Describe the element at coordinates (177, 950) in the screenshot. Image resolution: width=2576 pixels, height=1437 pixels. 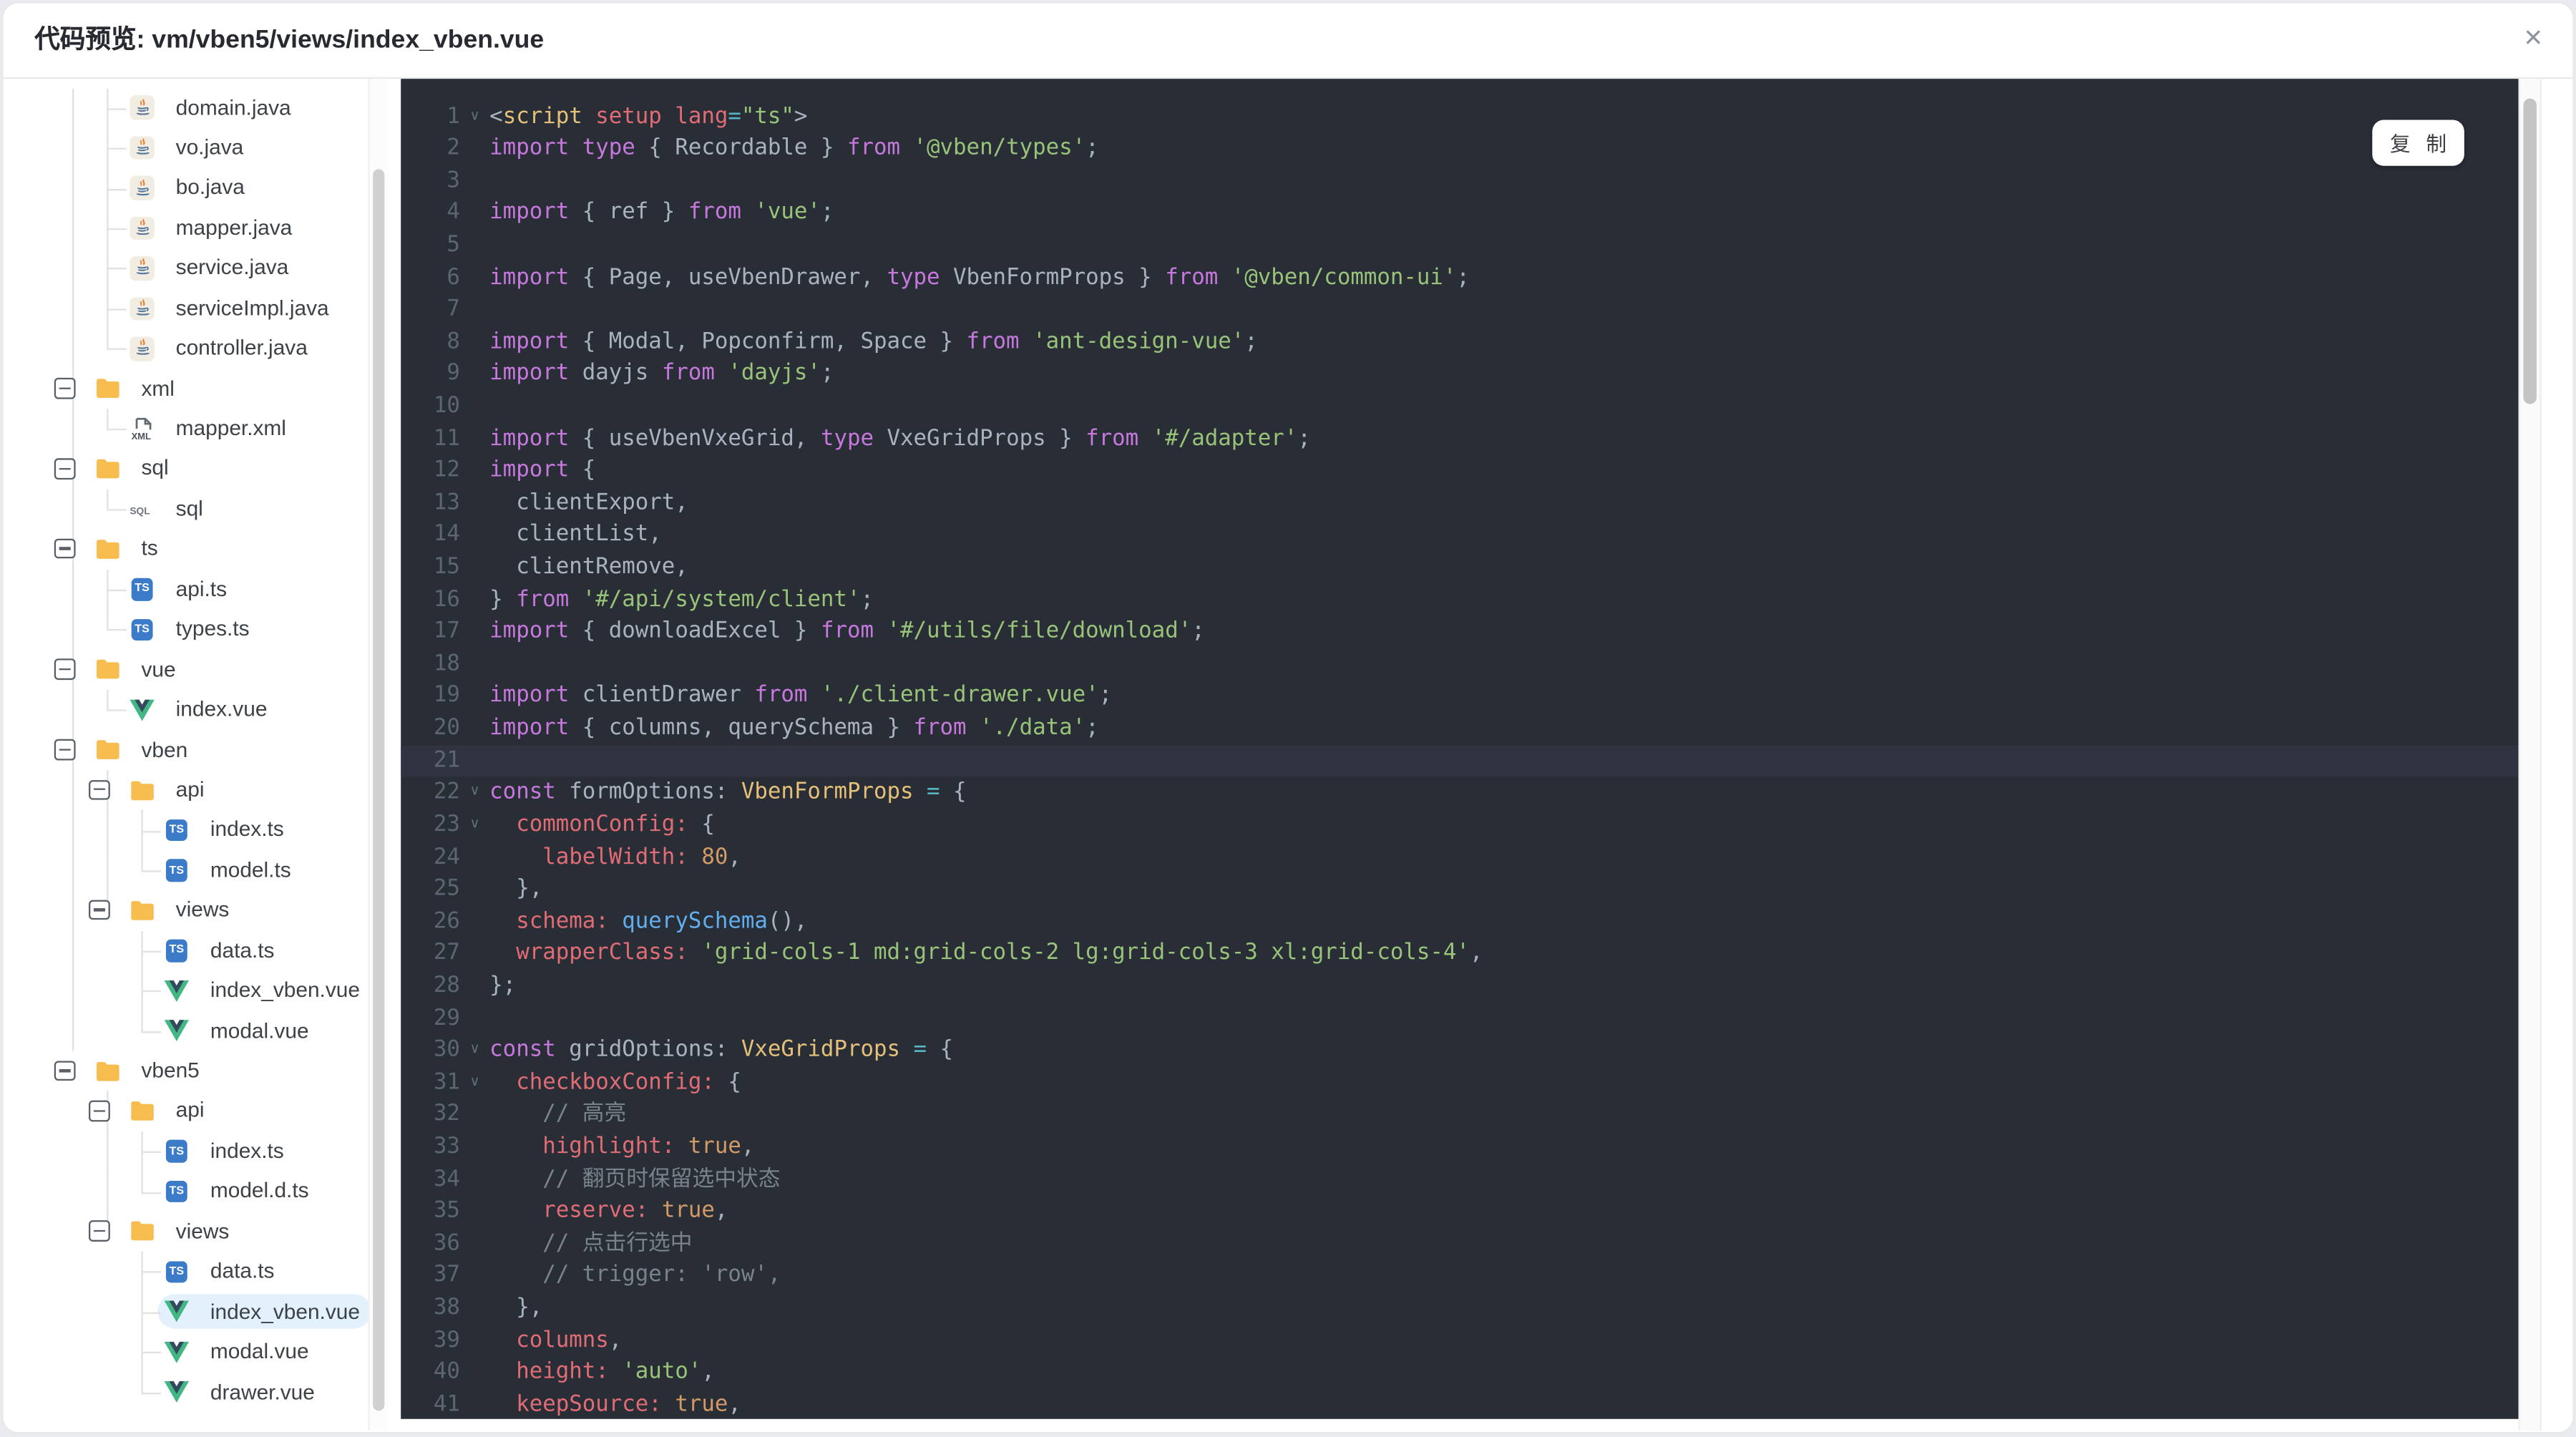
I see `ts-icon: TS` at that location.